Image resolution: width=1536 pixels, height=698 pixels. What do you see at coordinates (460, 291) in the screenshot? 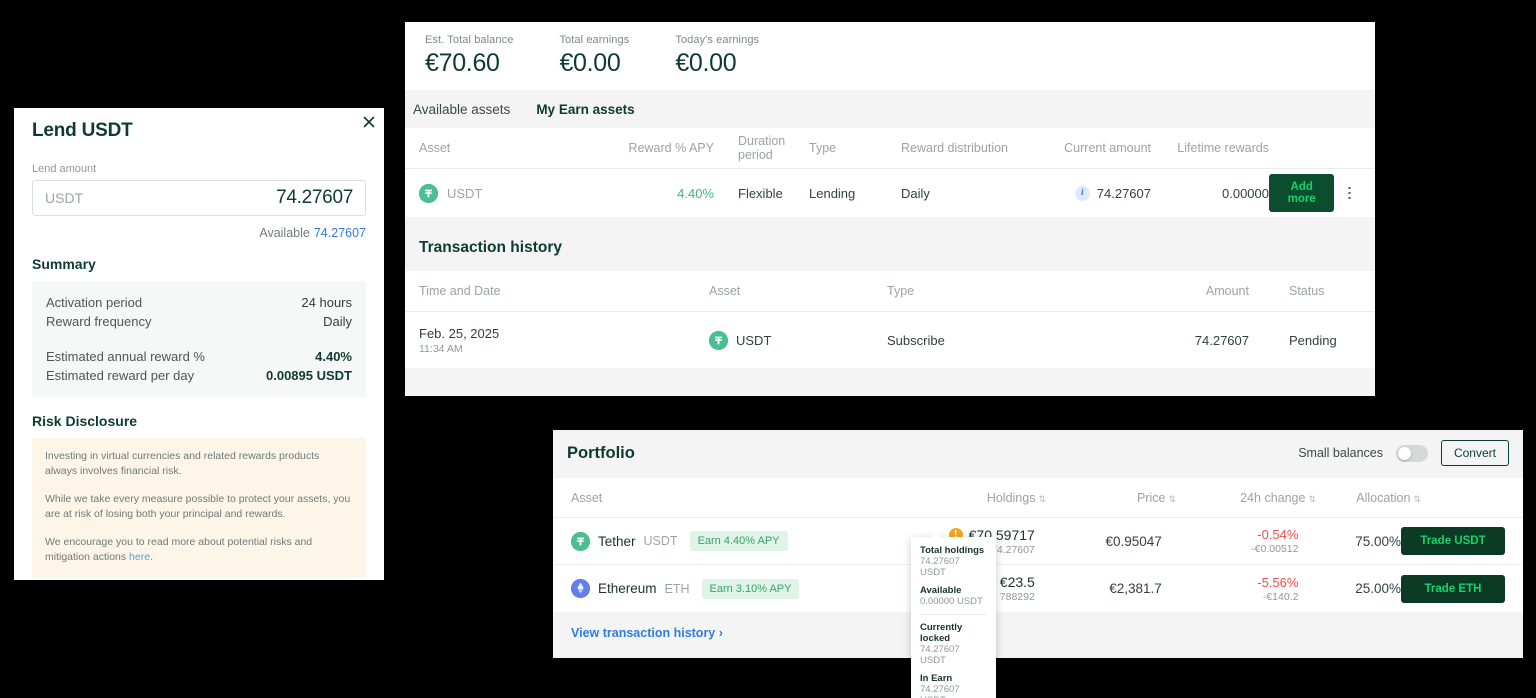
I see `column-header-time-and-date: Time and Date` at bounding box center [460, 291].